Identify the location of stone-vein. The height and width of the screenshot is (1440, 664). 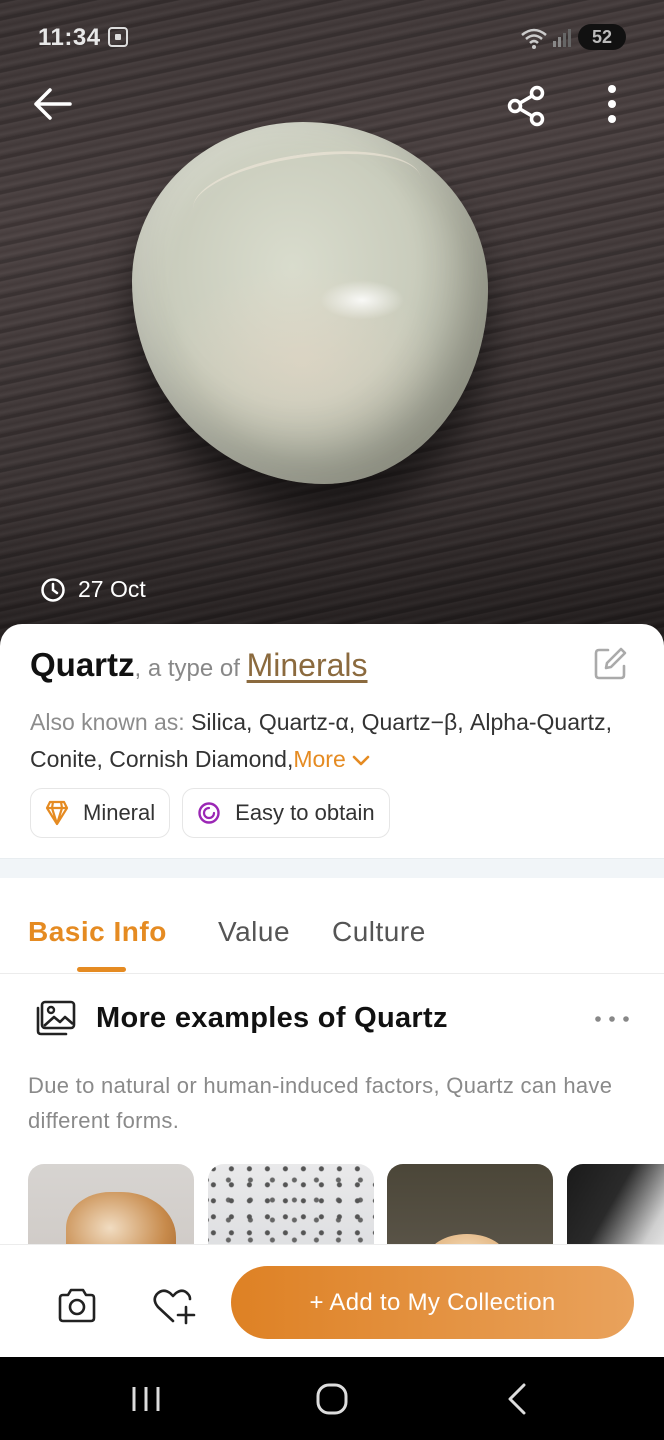
(307, 194).